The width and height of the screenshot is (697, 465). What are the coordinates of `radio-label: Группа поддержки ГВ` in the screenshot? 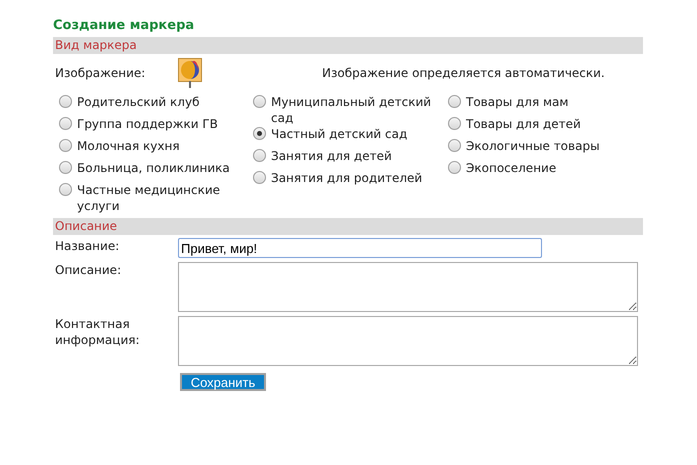 It's located at (147, 124).